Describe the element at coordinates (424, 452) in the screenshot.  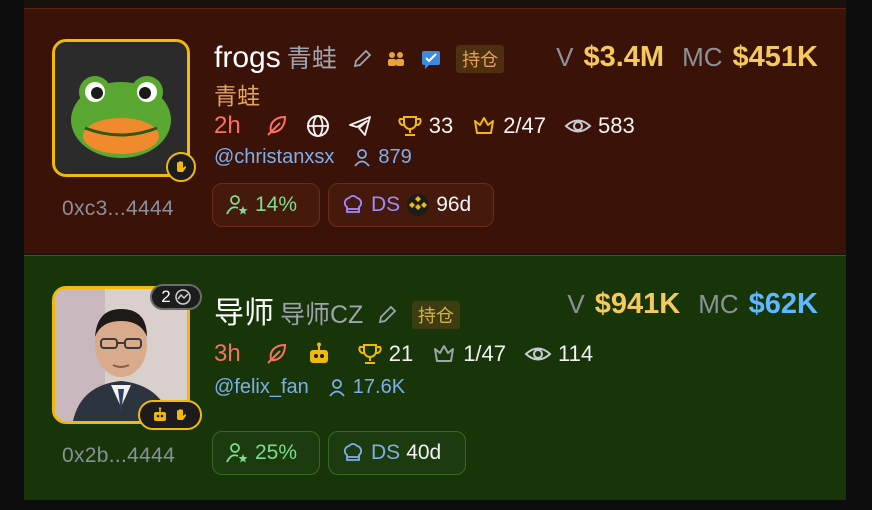
I see `ds-days: 40d` at that location.